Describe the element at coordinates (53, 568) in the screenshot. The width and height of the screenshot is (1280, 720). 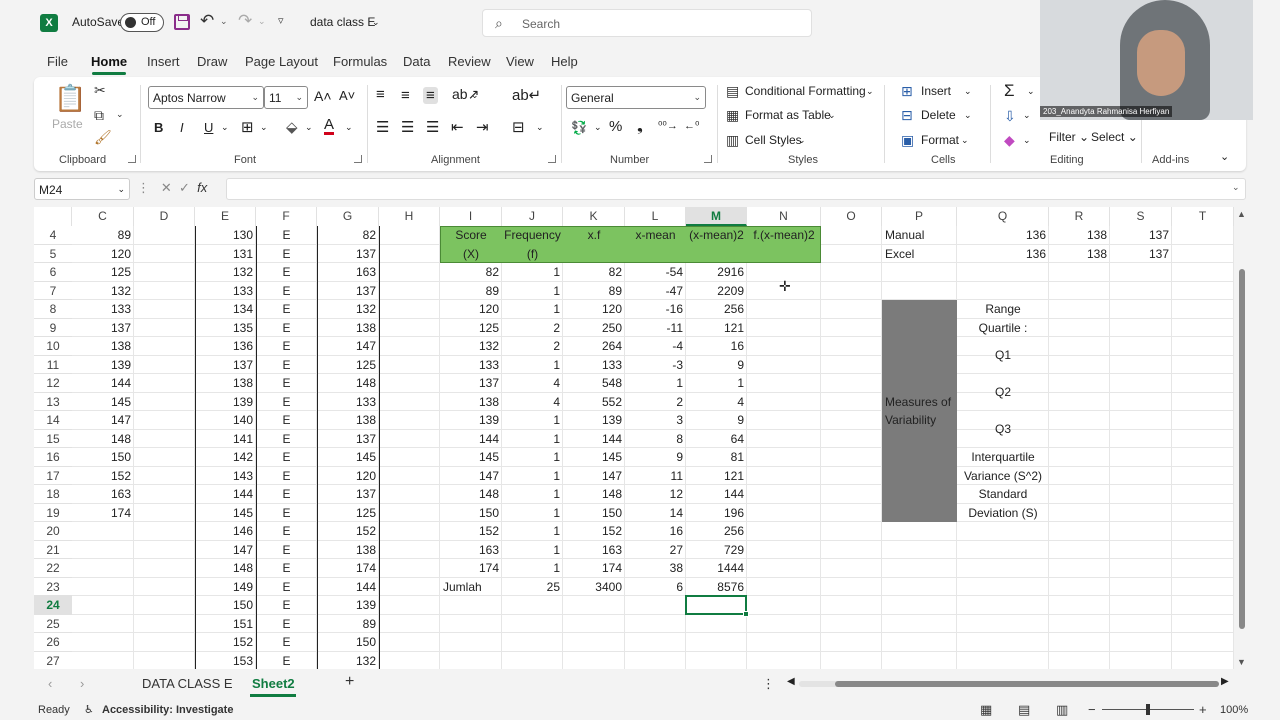
I see `row-header-22: 22` at that location.